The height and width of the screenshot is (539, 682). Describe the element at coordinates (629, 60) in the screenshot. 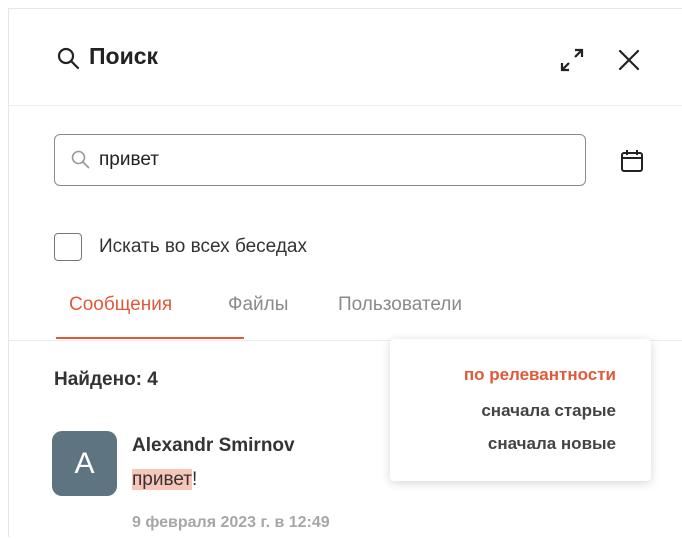

I see `close-icon` at that location.